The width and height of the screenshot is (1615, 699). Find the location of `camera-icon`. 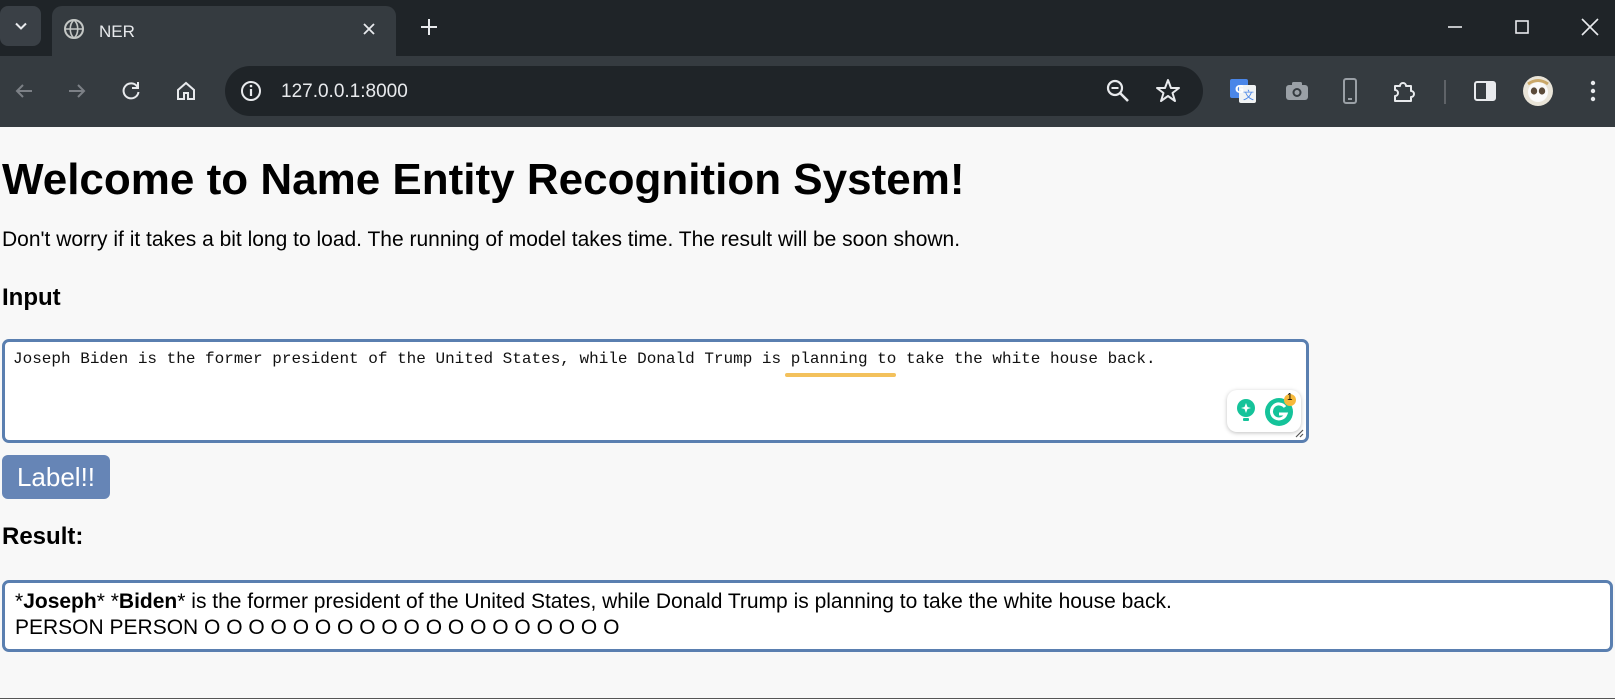

camera-icon is located at coordinates (1297, 91).